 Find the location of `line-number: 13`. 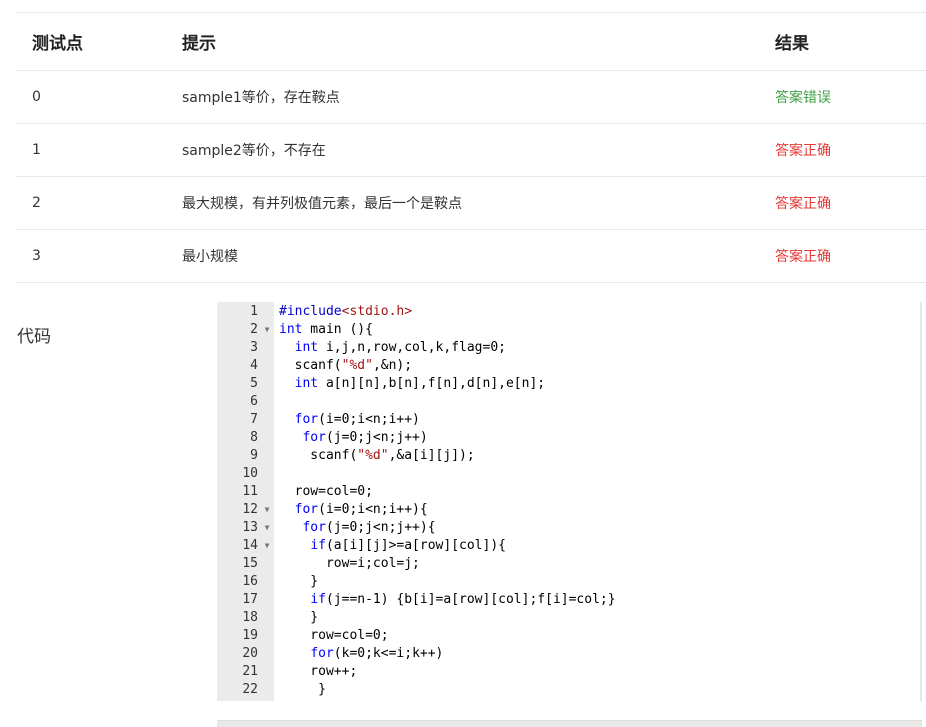

line-number: 13 is located at coordinates (250, 527).